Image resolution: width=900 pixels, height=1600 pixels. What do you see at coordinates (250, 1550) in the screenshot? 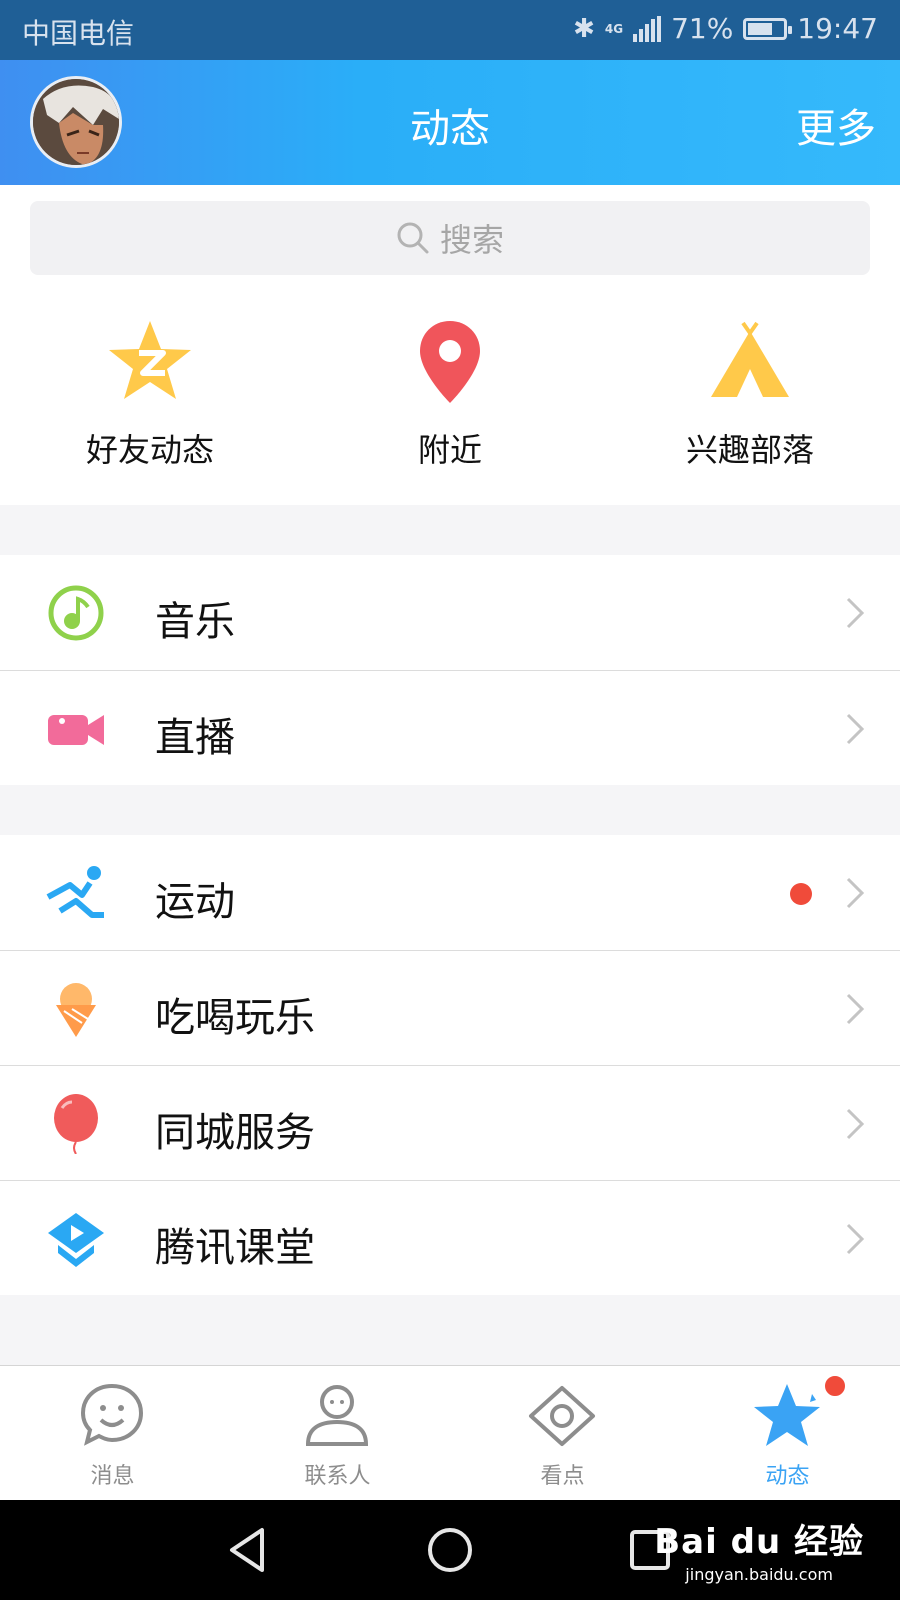
I see `back-icon` at bounding box center [250, 1550].